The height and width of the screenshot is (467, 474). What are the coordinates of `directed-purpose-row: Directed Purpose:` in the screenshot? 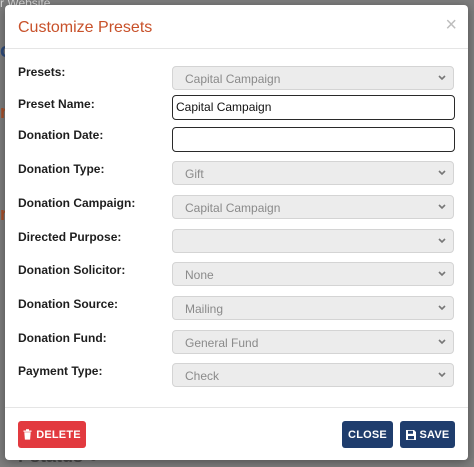 It's located at (236, 243).